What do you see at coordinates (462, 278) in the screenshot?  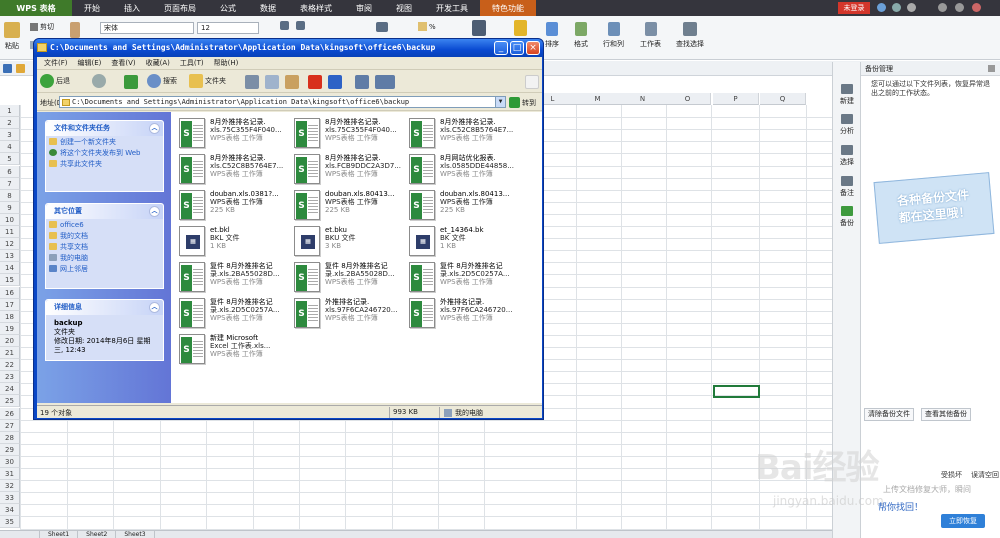 I see `file-item: S 复件 8月外推排名记 录.xls.2D5C0257A... WPS表格 工作簿` at bounding box center [462, 278].